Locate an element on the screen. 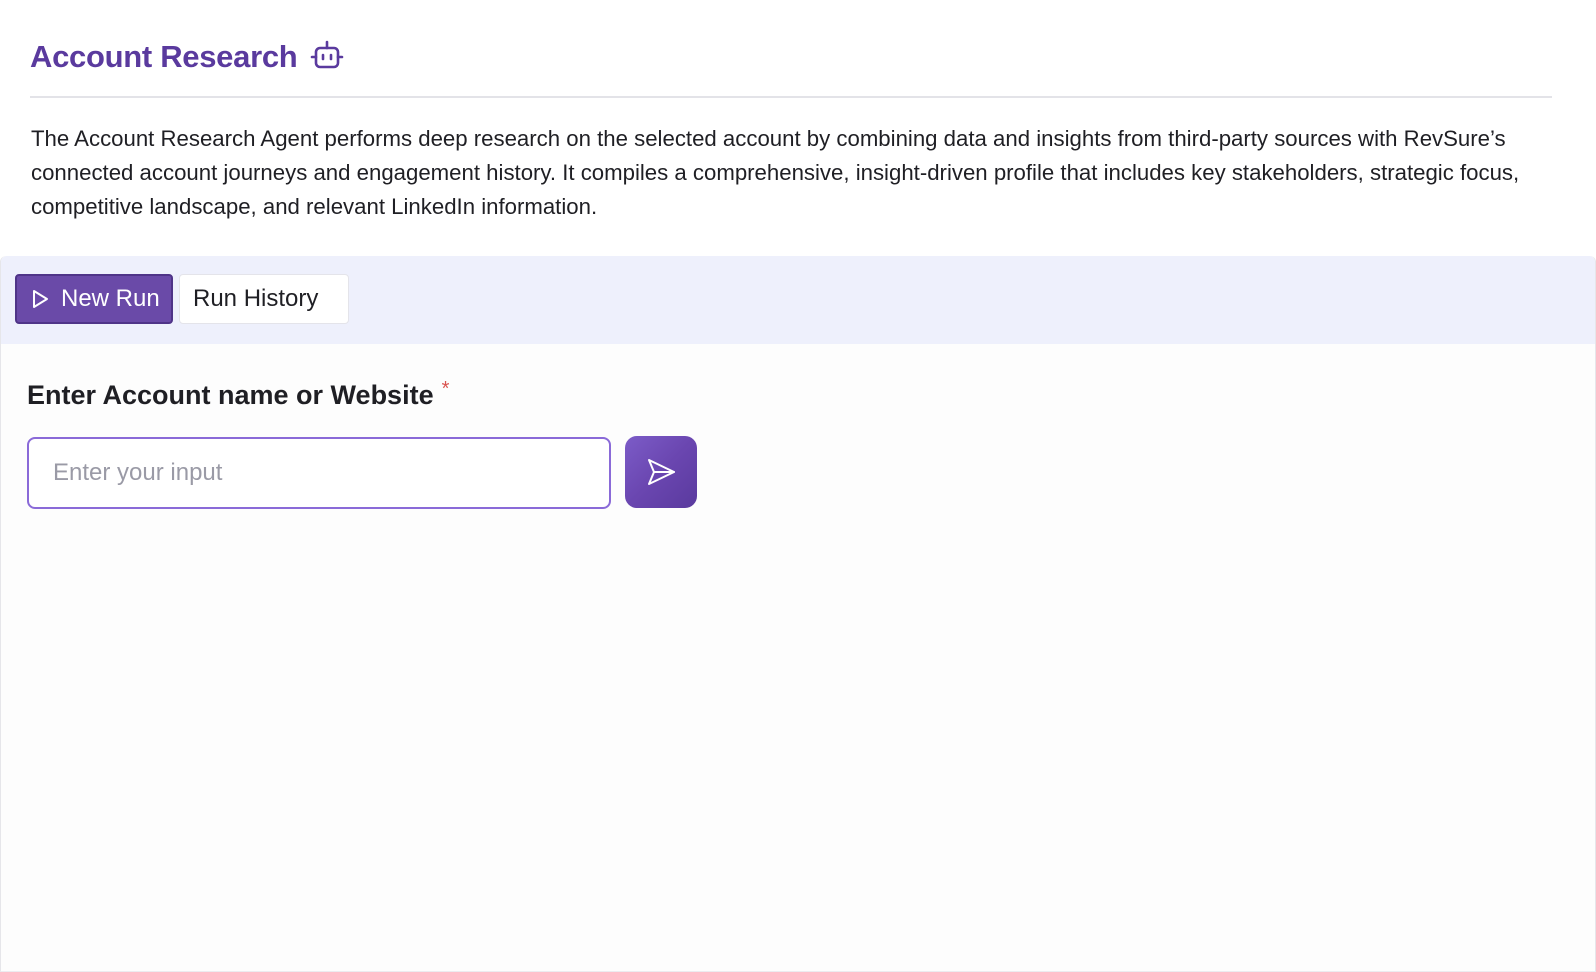 The image size is (1596, 972). tab-run-history: Run History is located at coordinates (264, 299).